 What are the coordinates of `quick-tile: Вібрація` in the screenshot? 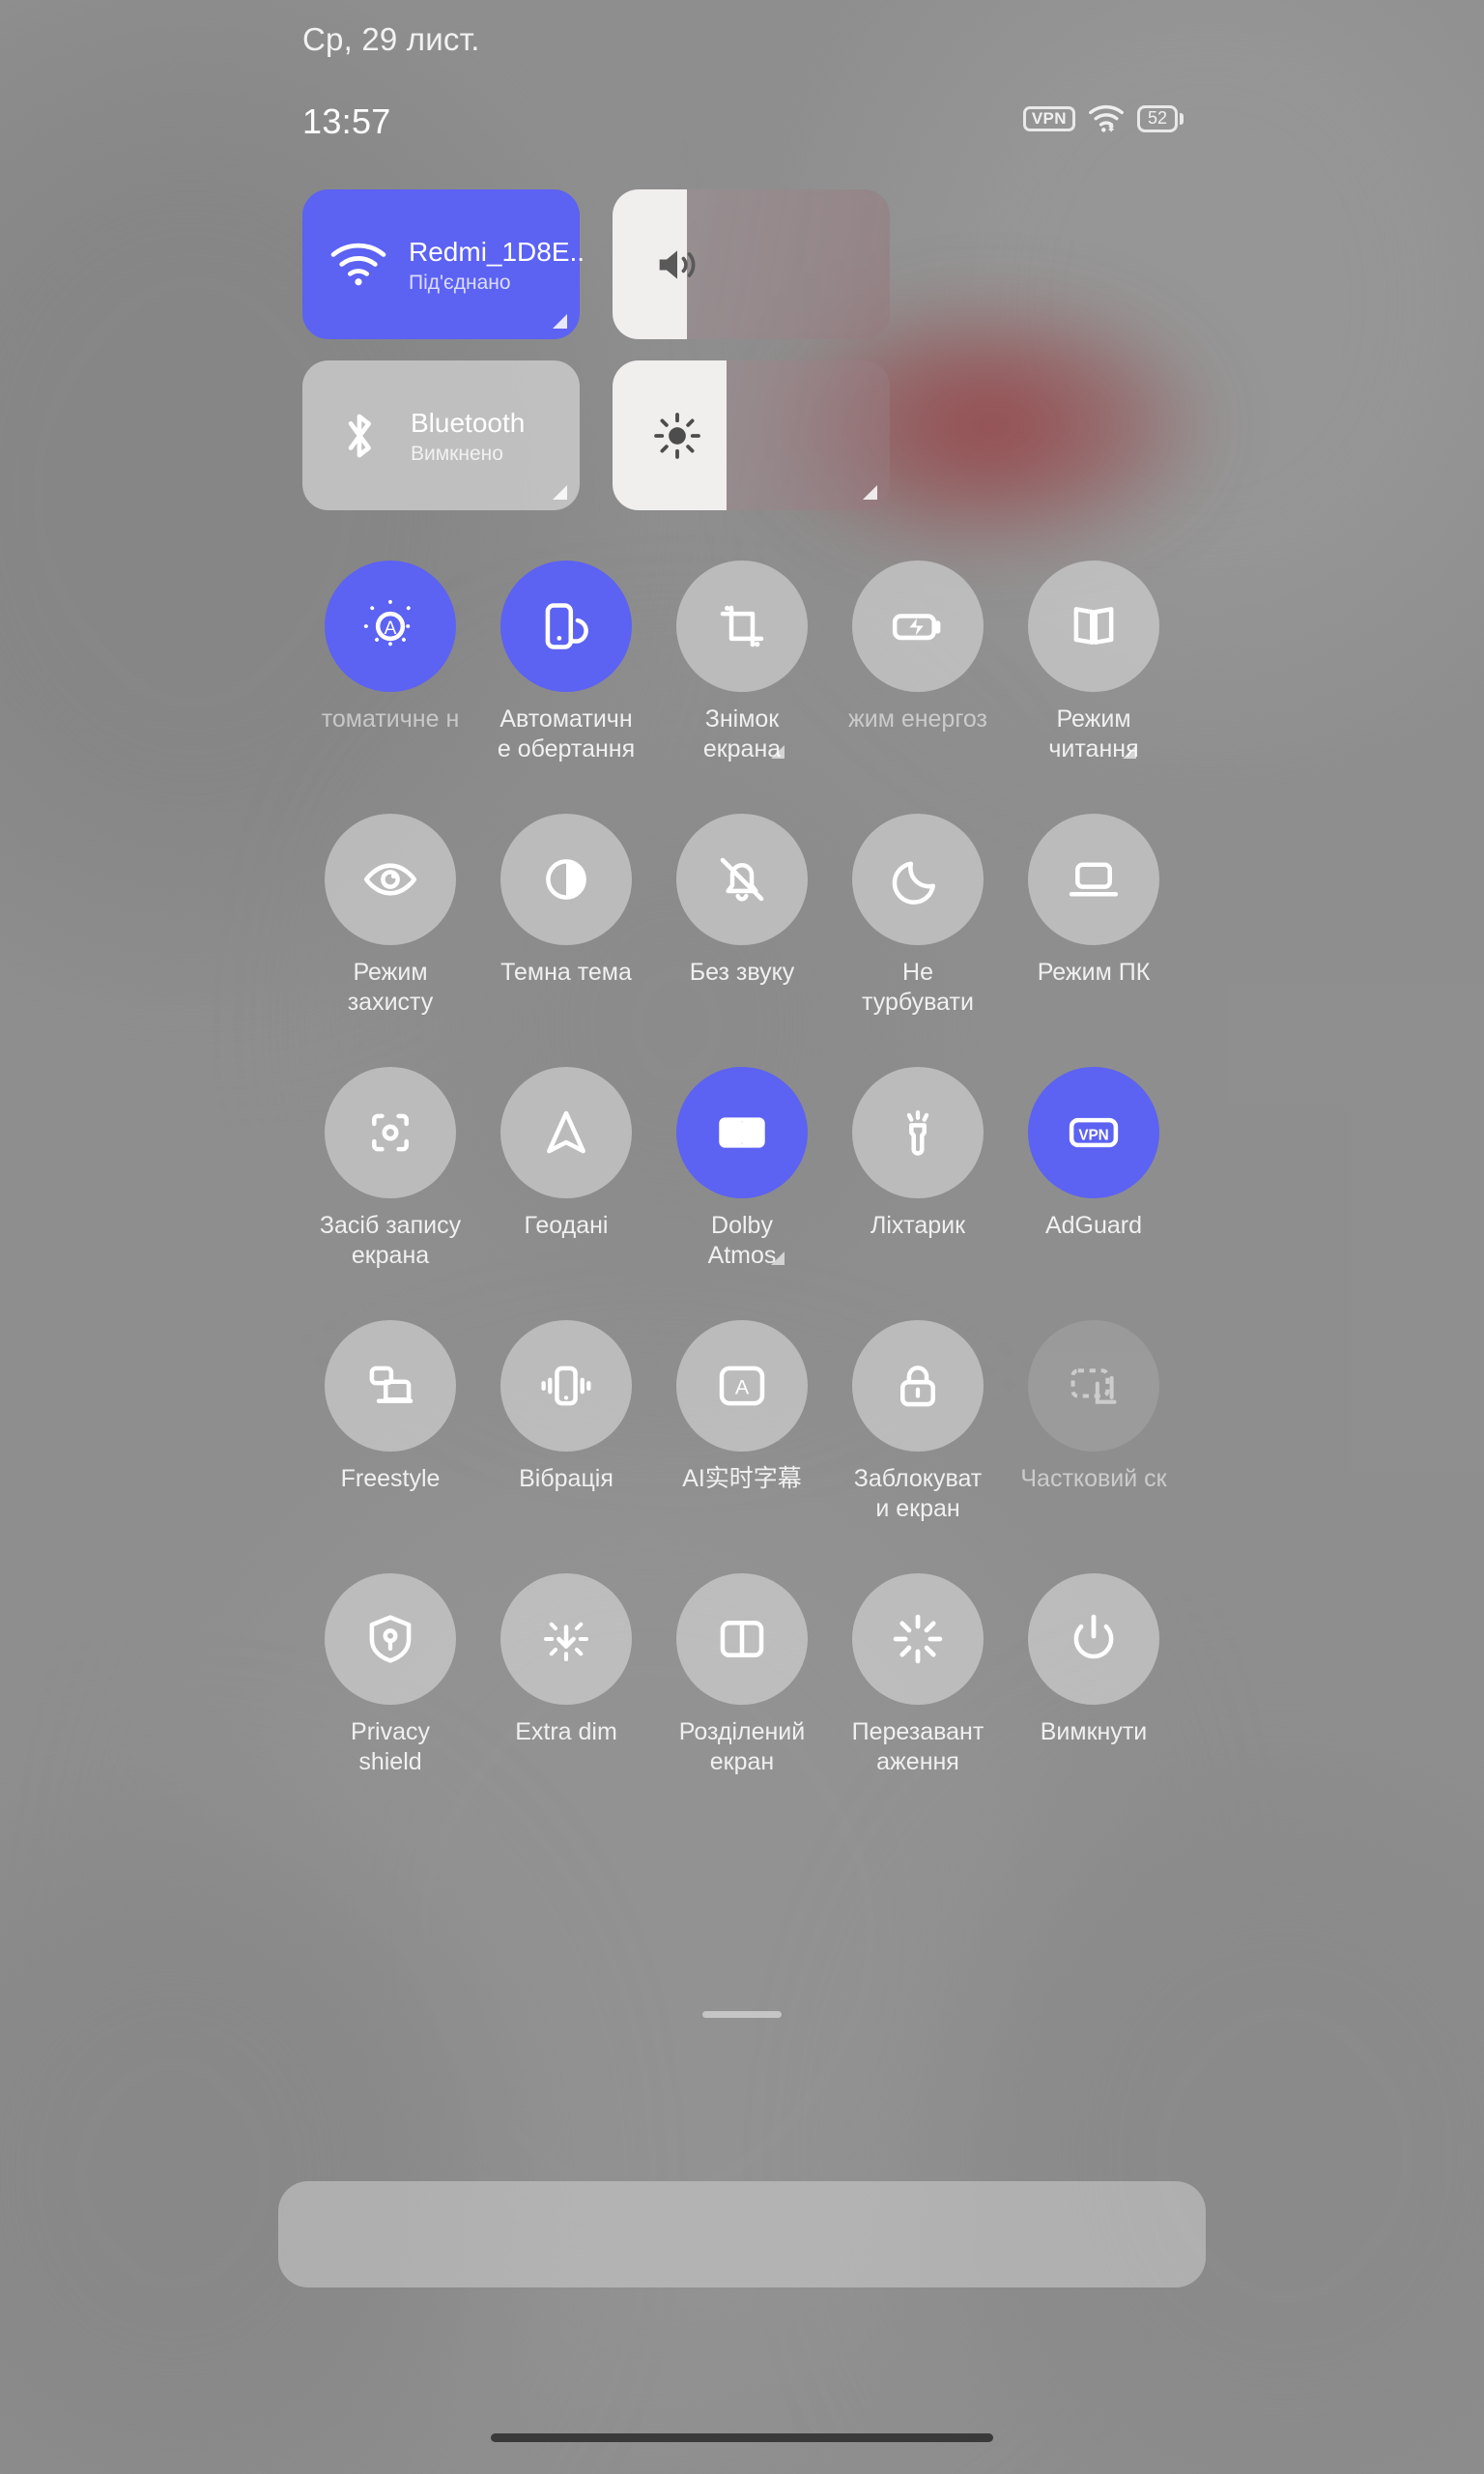 It's located at (566, 1422).